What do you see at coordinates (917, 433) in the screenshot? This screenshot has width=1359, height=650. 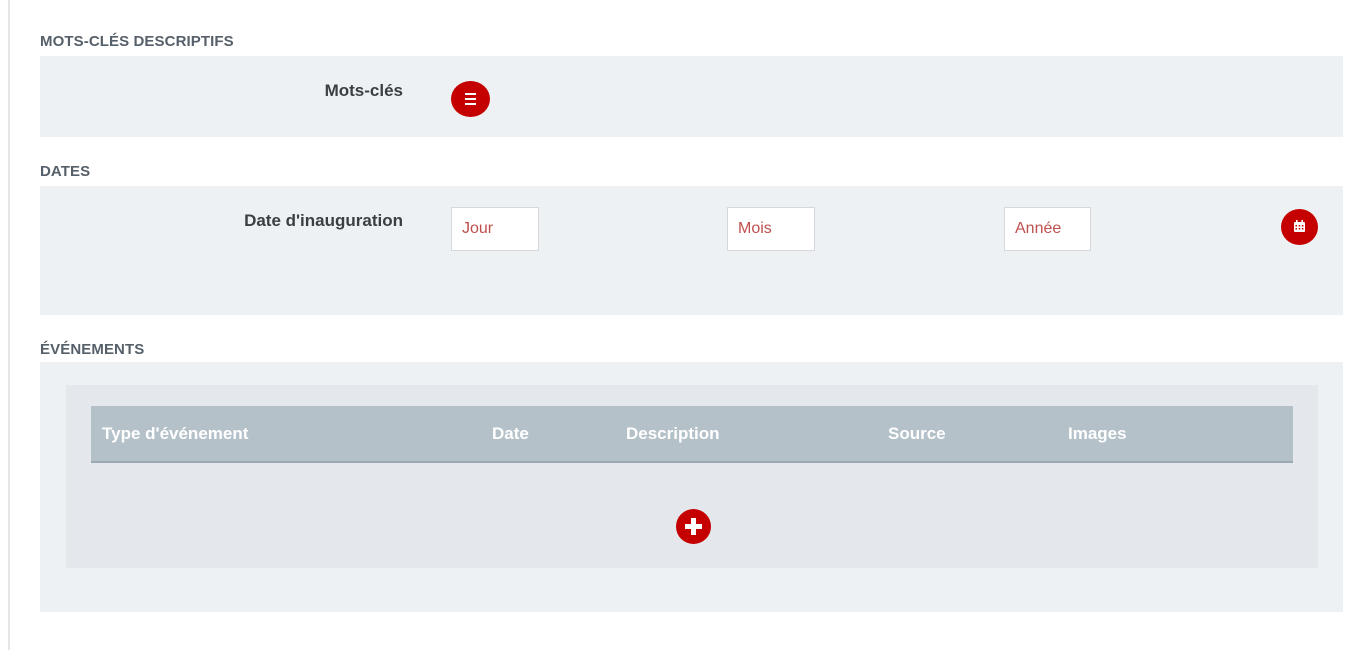 I see `column-header-source: Source` at bounding box center [917, 433].